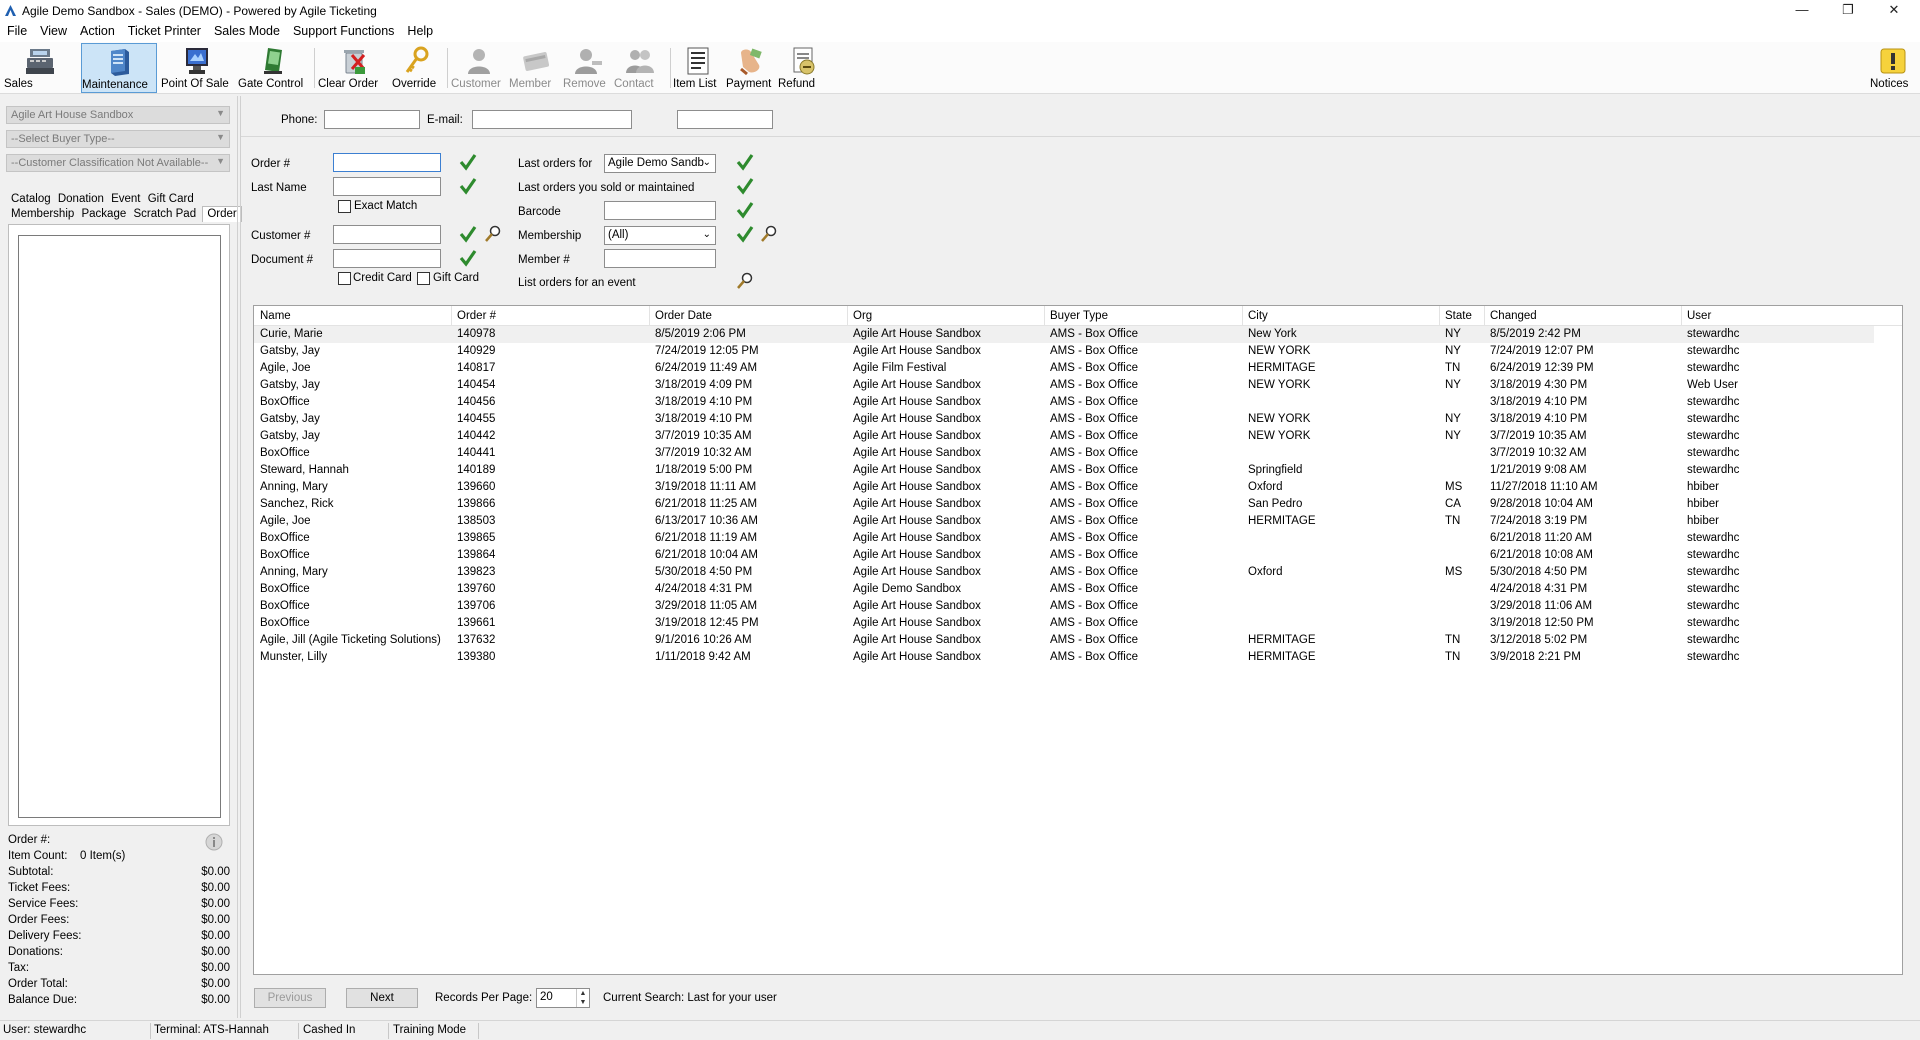 This screenshot has height=1040, width=1920. I want to click on email-input, so click(552, 119).